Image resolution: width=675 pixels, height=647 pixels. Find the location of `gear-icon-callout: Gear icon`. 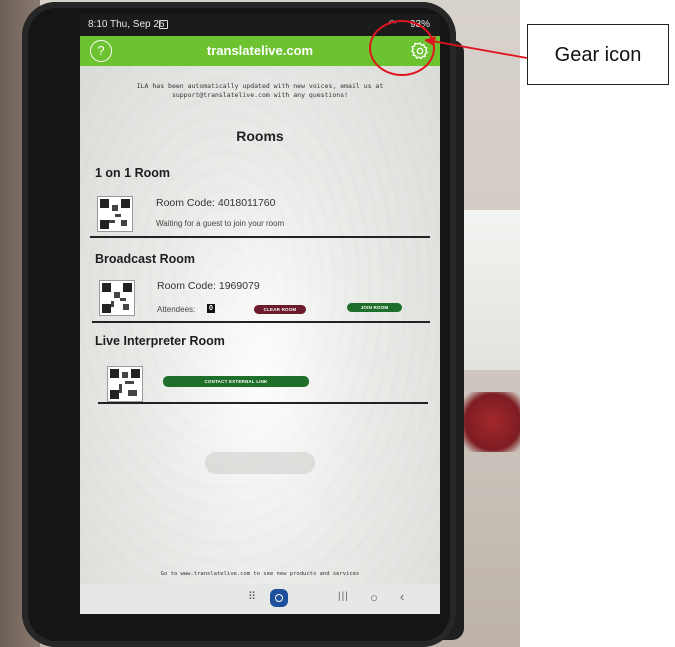

gear-icon-callout: Gear icon is located at coordinates (598, 54).